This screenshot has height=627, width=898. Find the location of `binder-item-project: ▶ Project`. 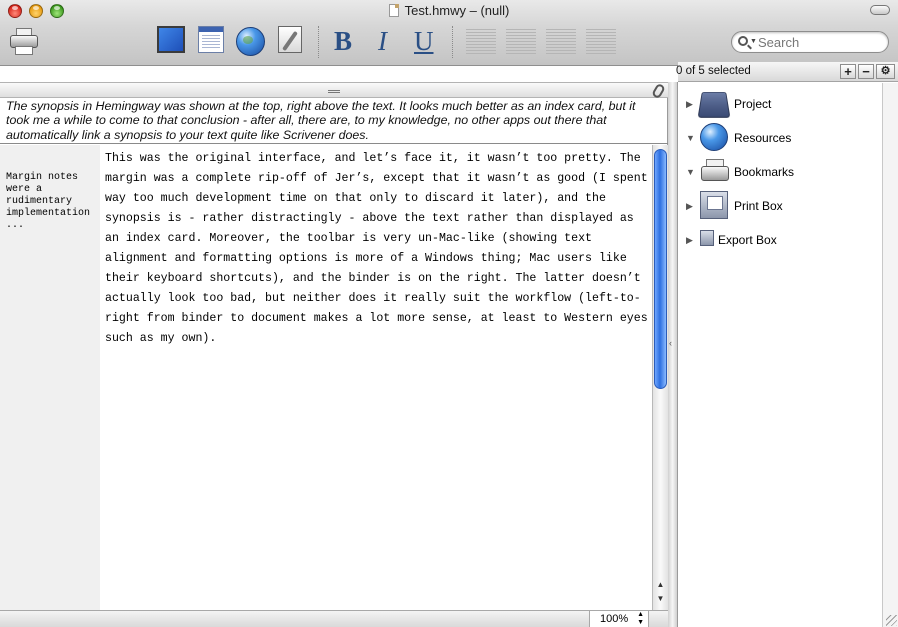

binder-item-project: ▶ Project is located at coordinates (780, 104).